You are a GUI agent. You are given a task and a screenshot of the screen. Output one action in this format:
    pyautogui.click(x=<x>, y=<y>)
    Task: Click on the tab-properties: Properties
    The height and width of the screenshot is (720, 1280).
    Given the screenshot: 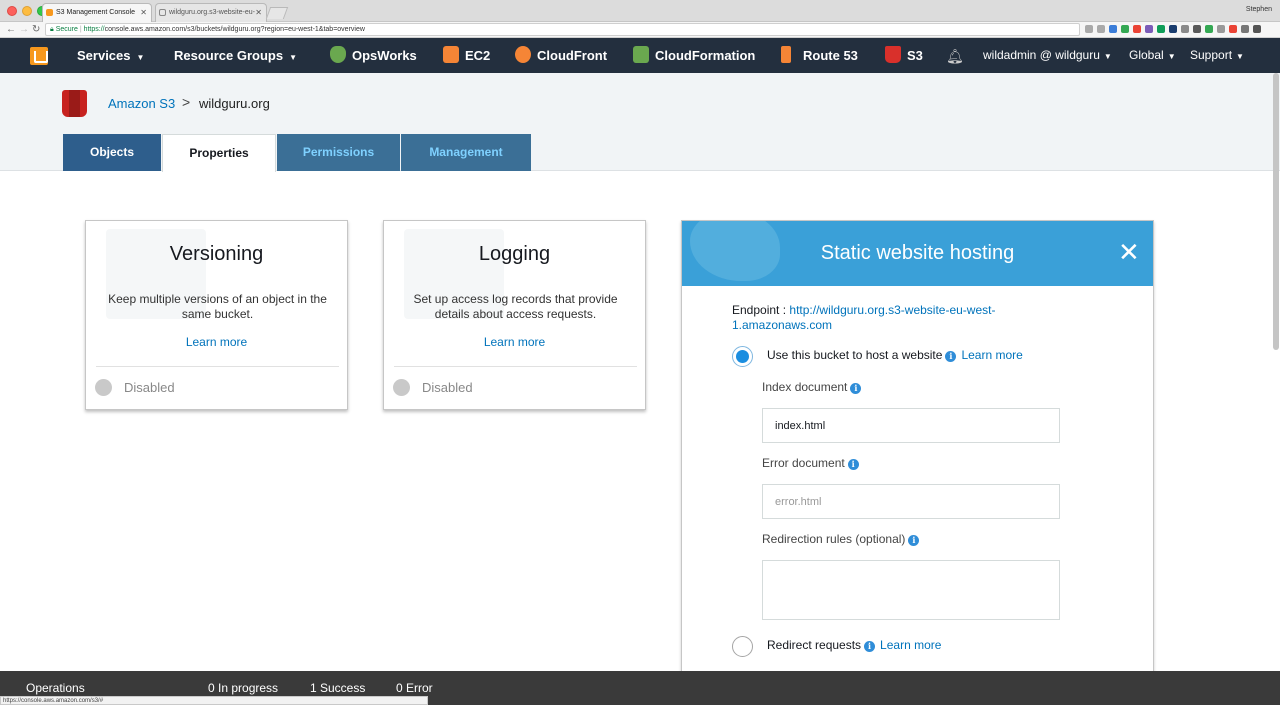 What is the action you would take?
    pyautogui.click(x=219, y=153)
    